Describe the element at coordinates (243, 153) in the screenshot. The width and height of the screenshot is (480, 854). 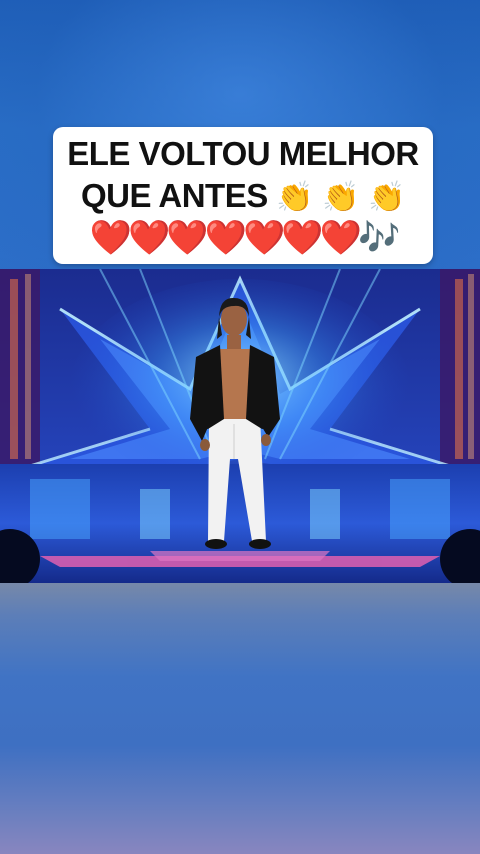
I see `caption-line-1: ELE VOLTOU MELHOR` at that location.